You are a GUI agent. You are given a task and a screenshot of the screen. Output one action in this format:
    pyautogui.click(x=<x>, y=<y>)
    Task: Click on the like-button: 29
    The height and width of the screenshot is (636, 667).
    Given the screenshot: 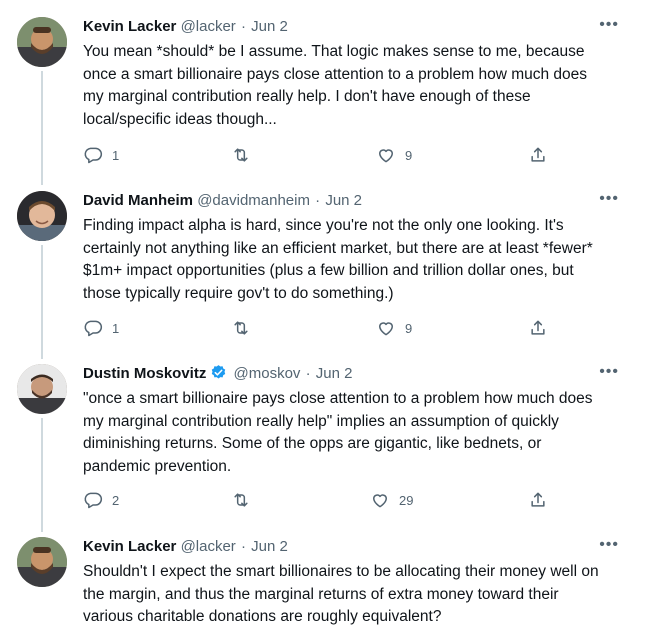 What is the action you would take?
    pyautogui.click(x=391, y=500)
    